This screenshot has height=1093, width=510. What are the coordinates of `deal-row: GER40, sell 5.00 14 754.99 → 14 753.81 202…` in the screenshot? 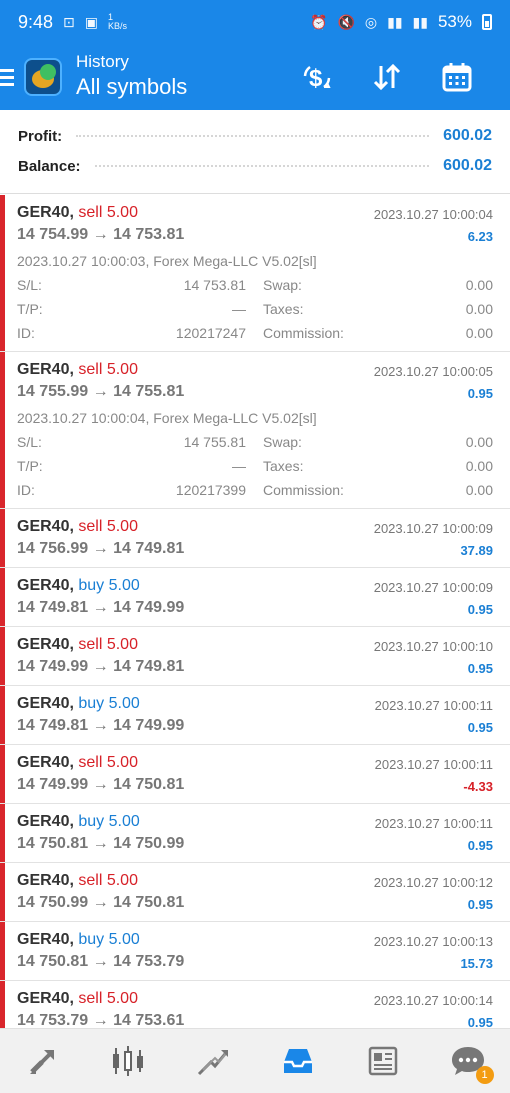 It's located at (255, 273).